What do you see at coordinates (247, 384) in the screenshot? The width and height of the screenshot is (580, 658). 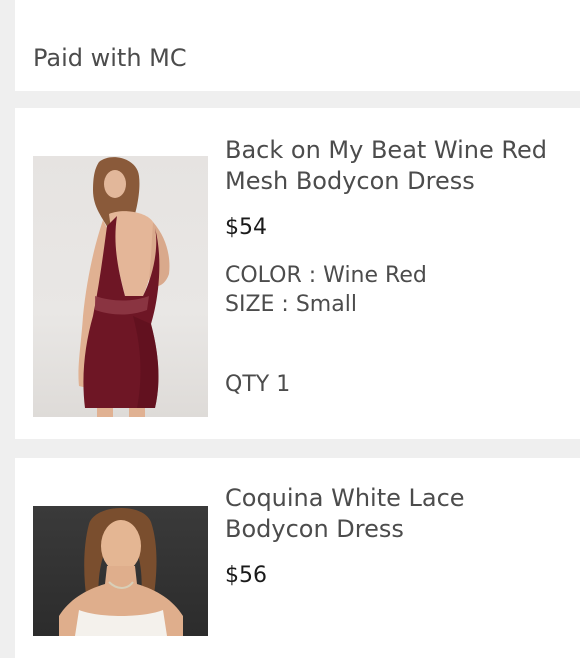 I see `qty-label: QTY` at bounding box center [247, 384].